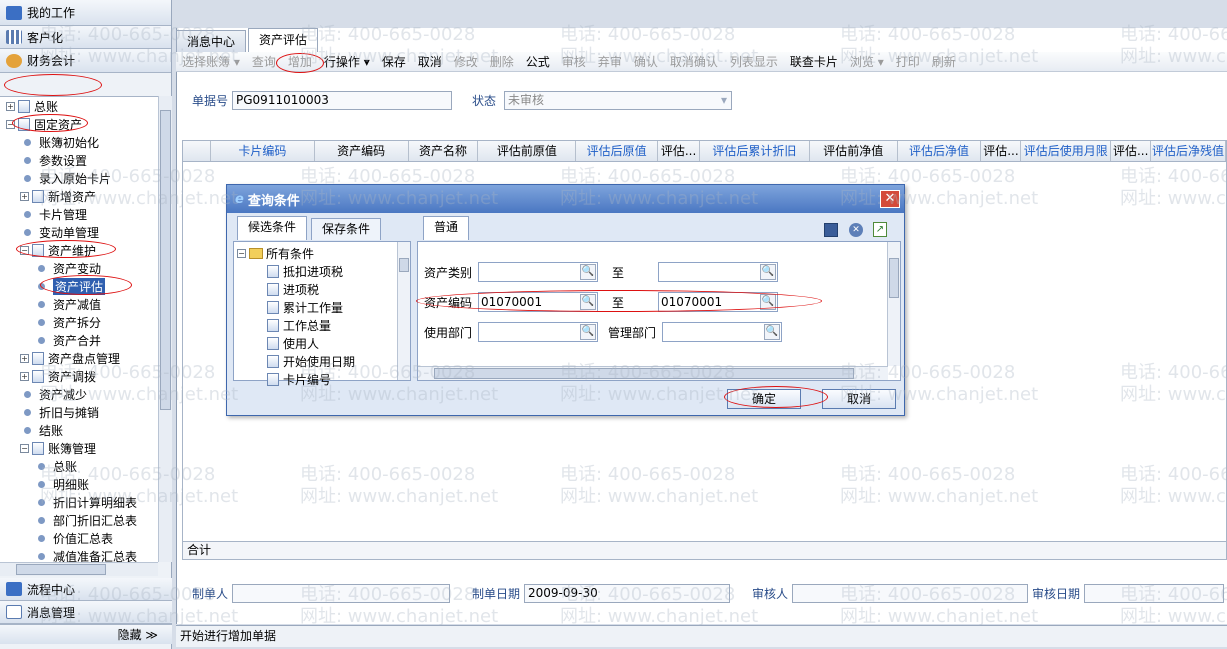 The width and height of the screenshot is (1227, 649). I want to click on grid-column-header: 评估后净残值, so click(1188, 151).